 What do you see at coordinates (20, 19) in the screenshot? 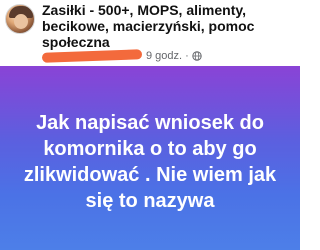
I see `group-avatar` at bounding box center [20, 19].